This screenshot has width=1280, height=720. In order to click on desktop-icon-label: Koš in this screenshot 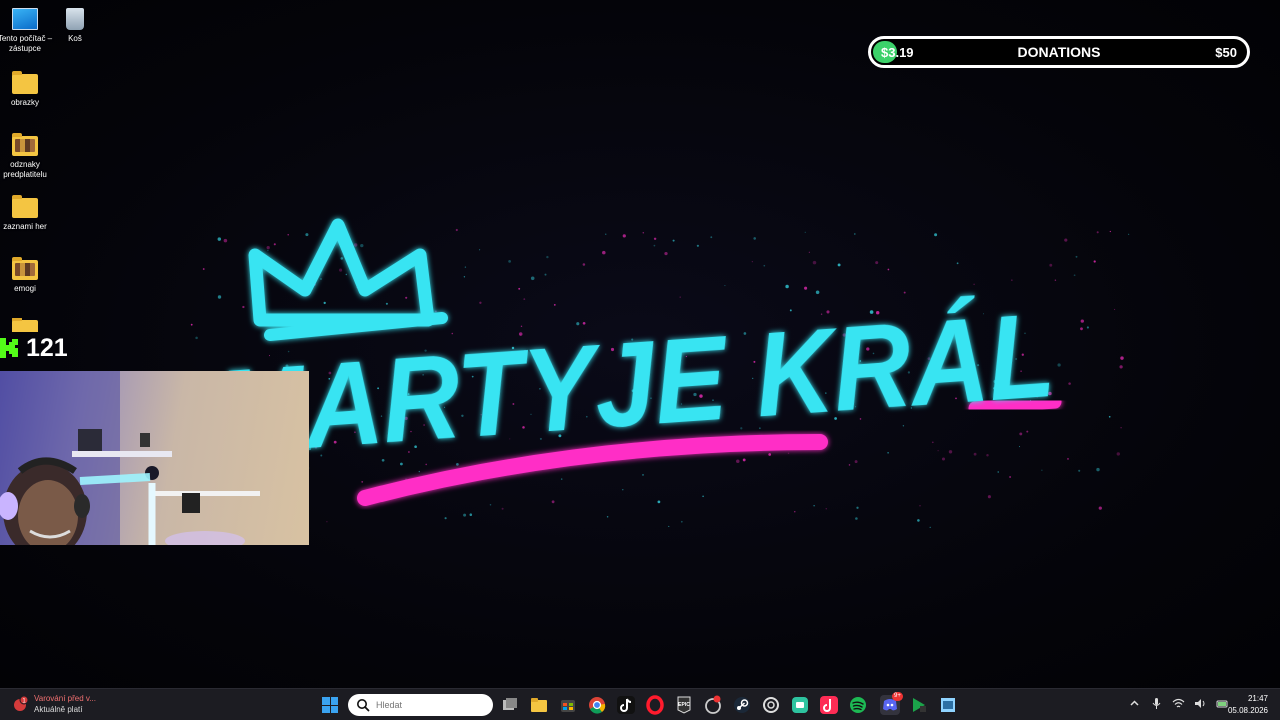, I will do `click(75, 38)`.